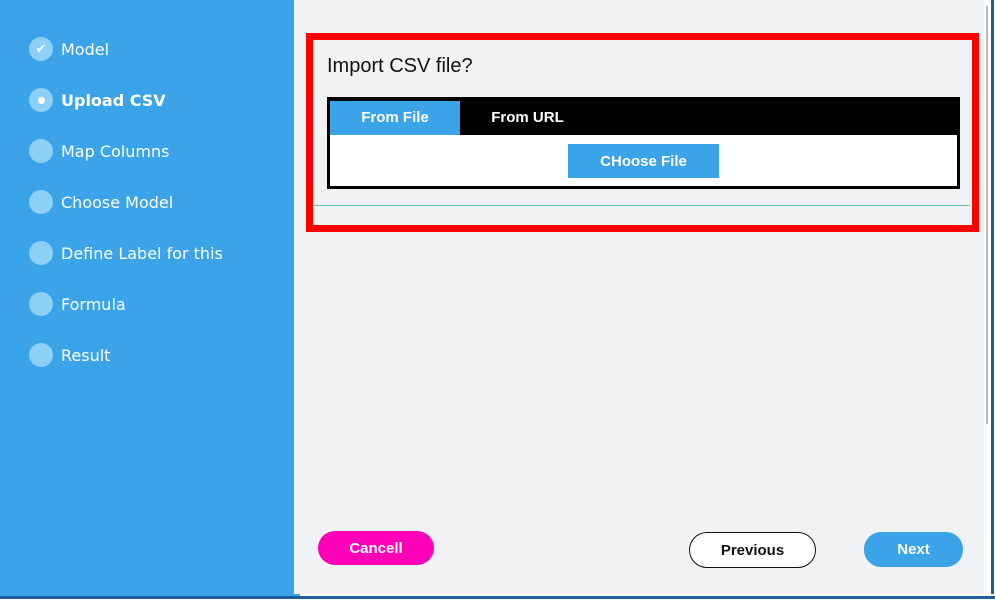 The height and width of the screenshot is (601, 995). What do you see at coordinates (752, 550) in the screenshot?
I see `previous-button: Previous` at bounding box center [752, 550].